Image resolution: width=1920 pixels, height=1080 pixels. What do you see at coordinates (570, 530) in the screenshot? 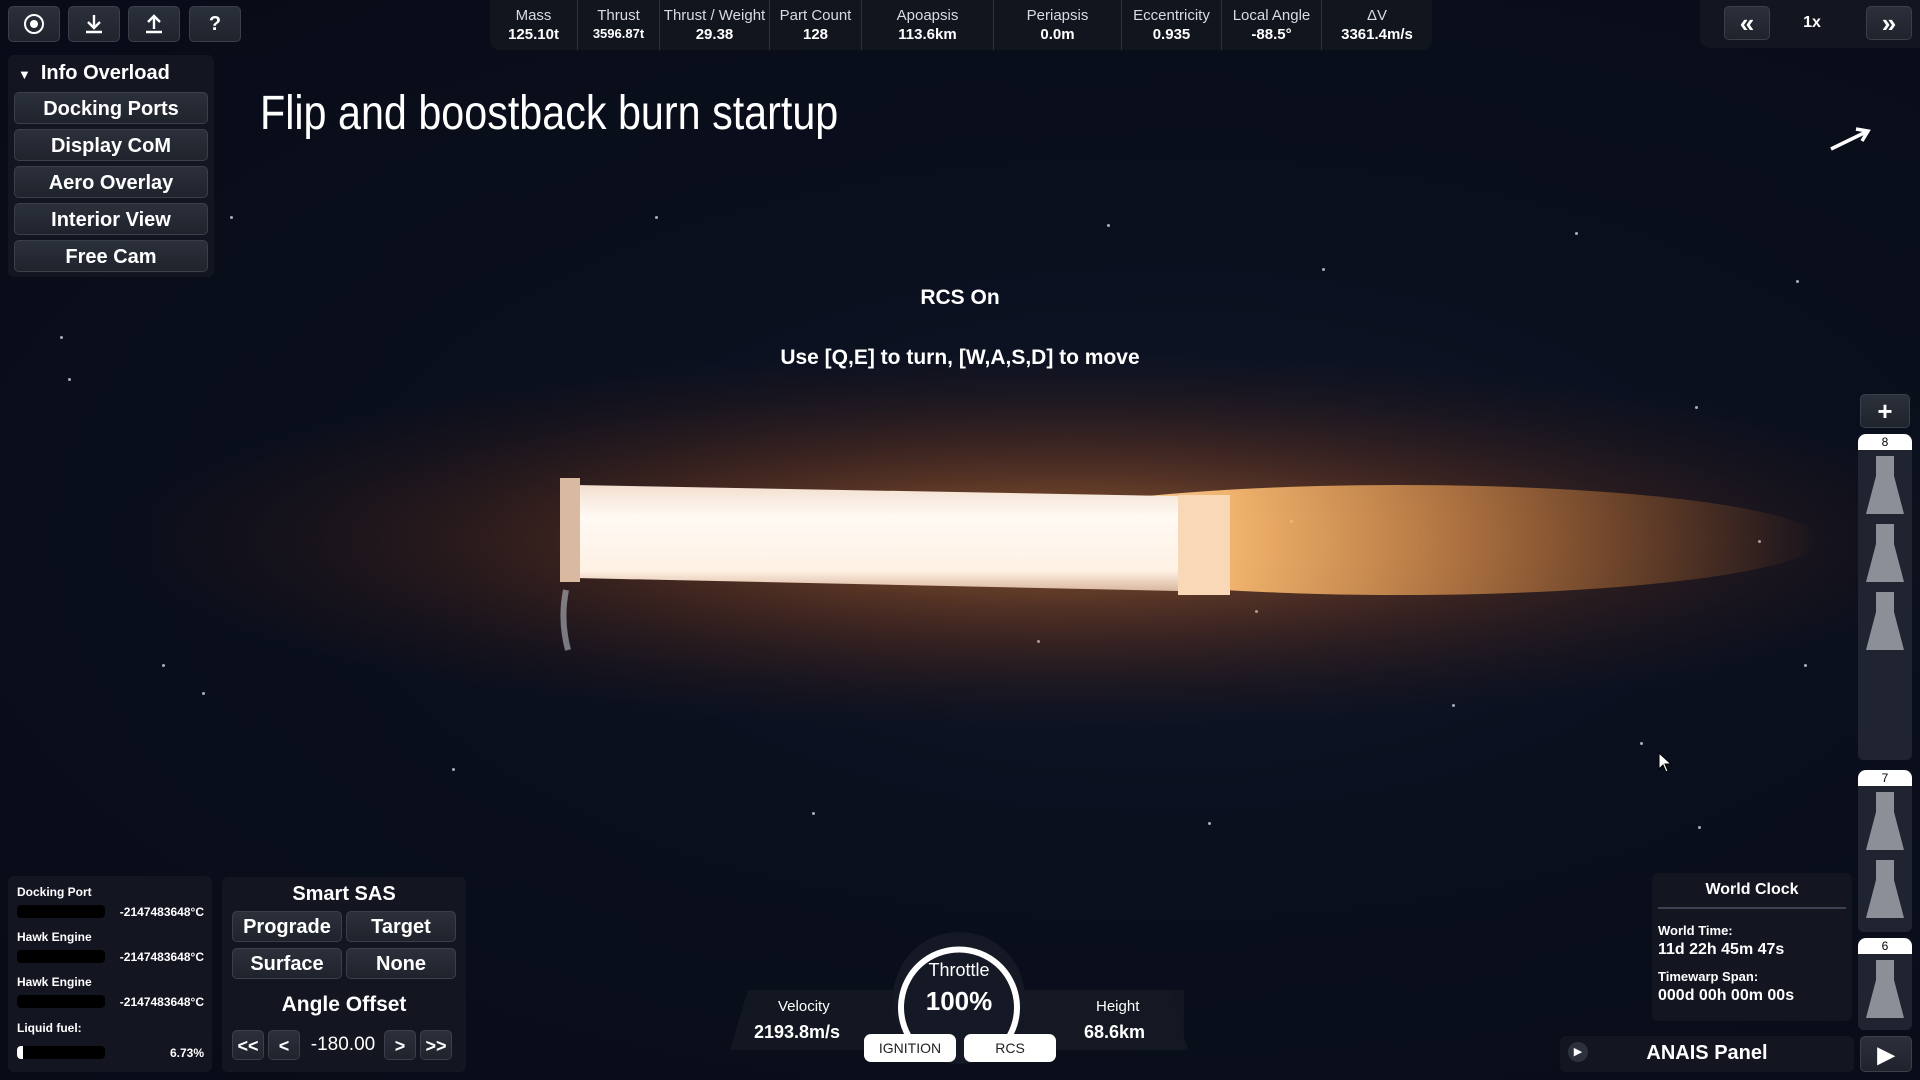
I see `rocket-interstage` at bounding box center [570, 530].